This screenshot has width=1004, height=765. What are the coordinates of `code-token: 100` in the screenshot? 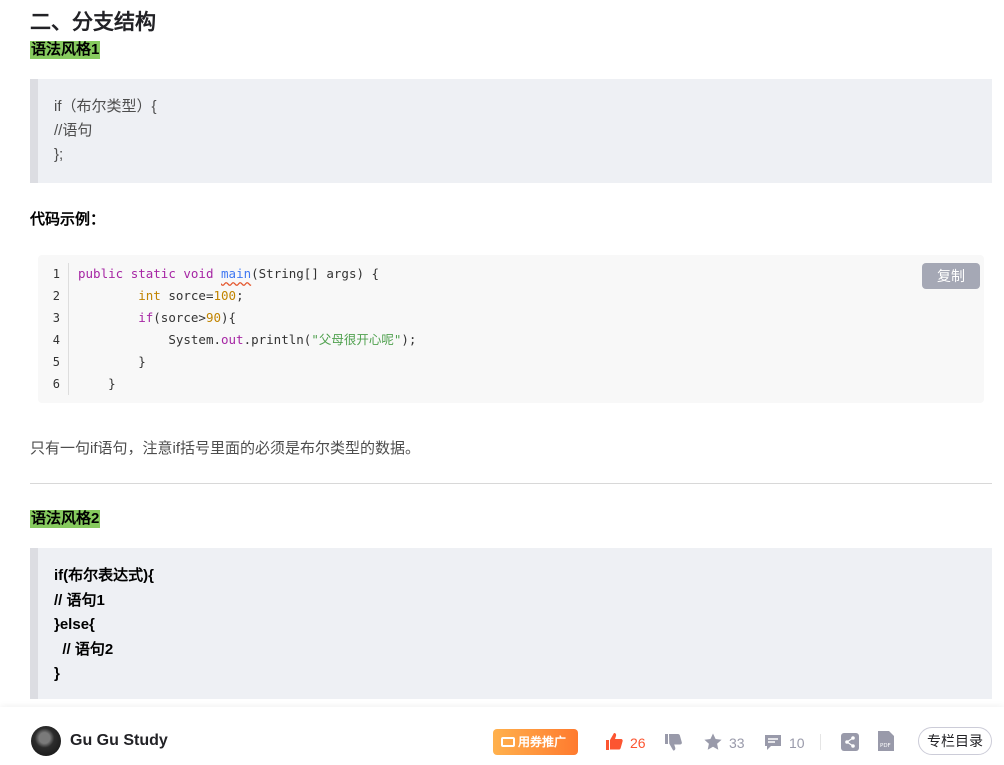 It's located at (225, 295).